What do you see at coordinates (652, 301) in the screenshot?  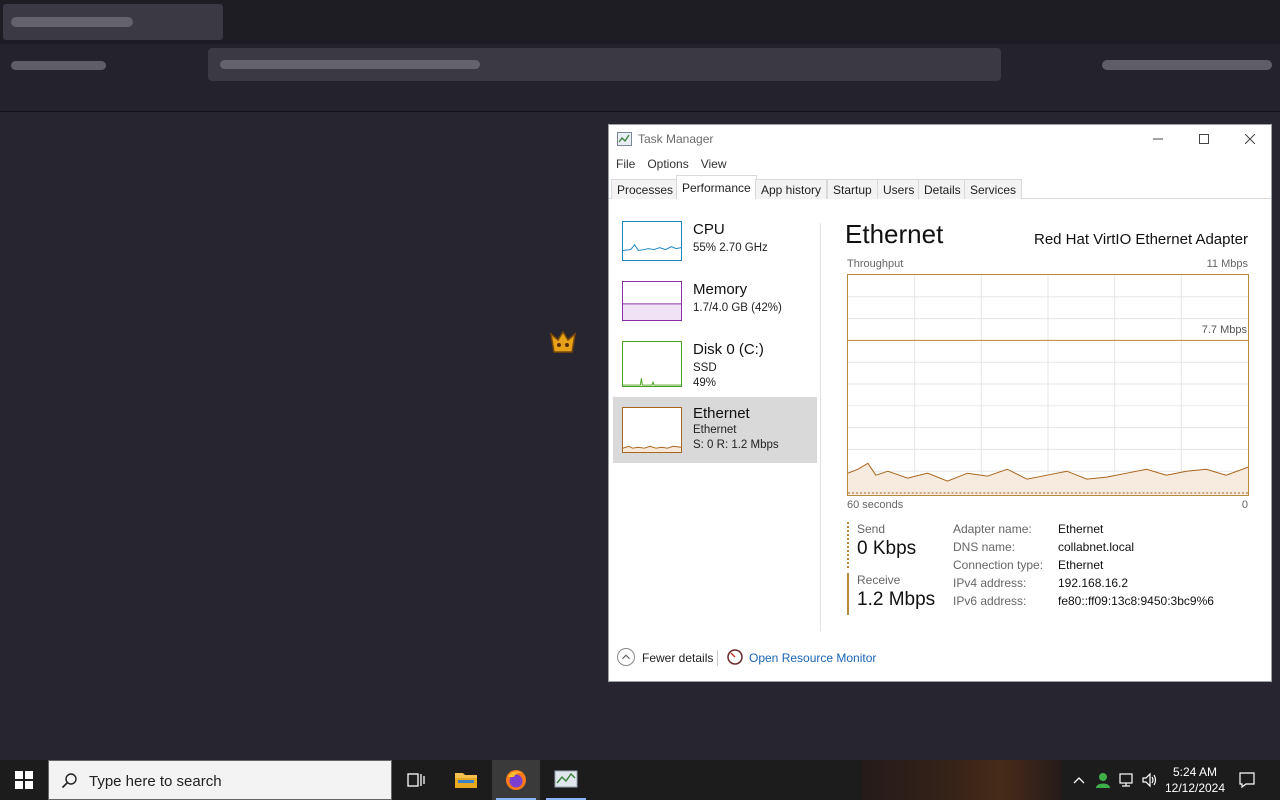 I see `memory-mini-graph` at bounding box center [652, 301].